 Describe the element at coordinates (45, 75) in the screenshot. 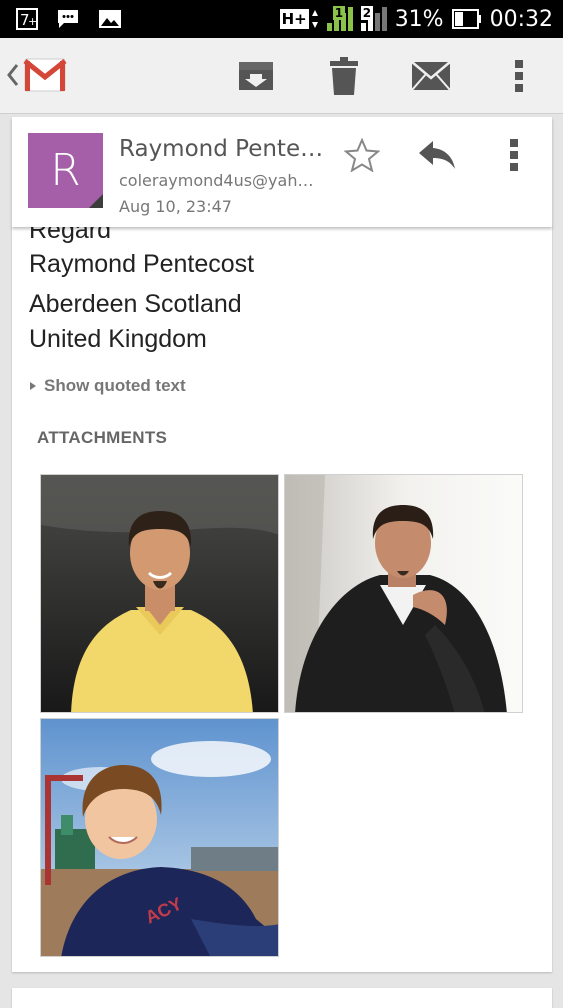

I see `gmail-icon` at that location.